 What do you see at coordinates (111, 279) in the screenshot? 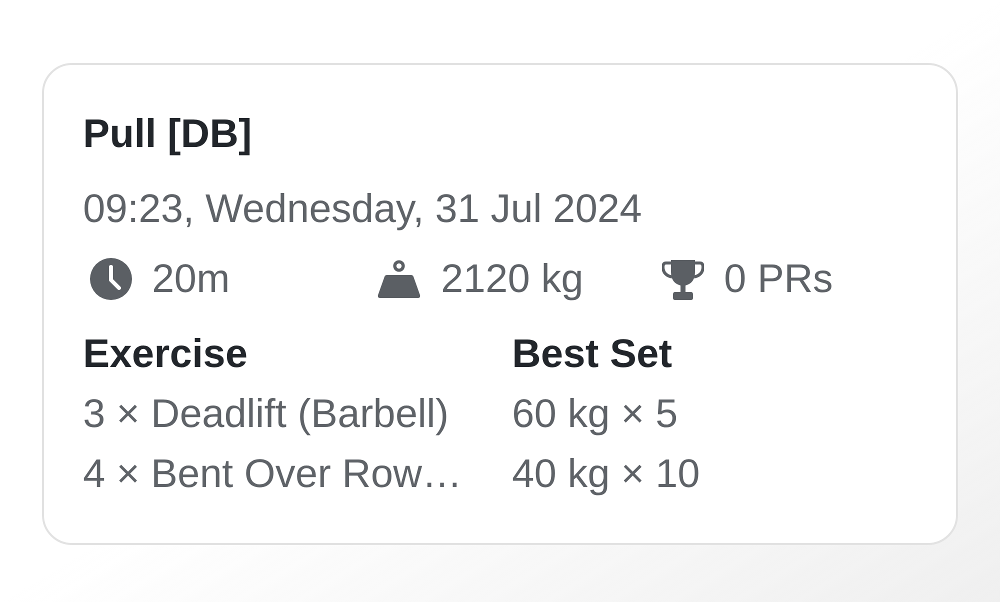
I see `clock-icon` at bounding box center [111, 279].